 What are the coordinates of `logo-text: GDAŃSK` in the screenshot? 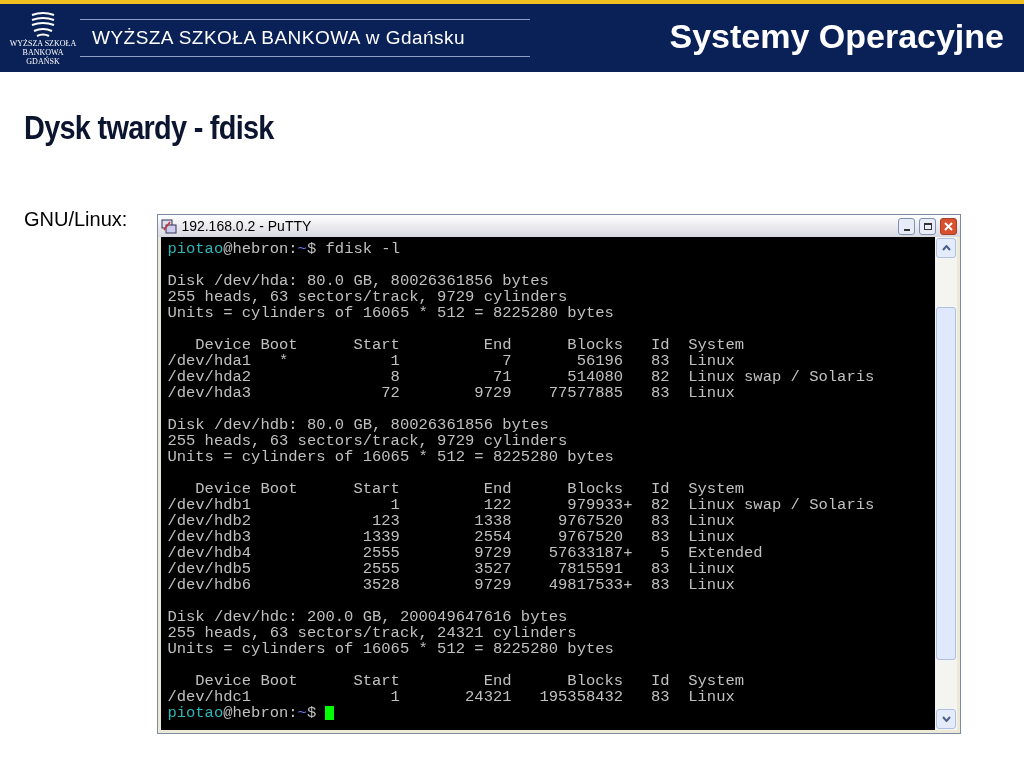 It's located at (43, 61).